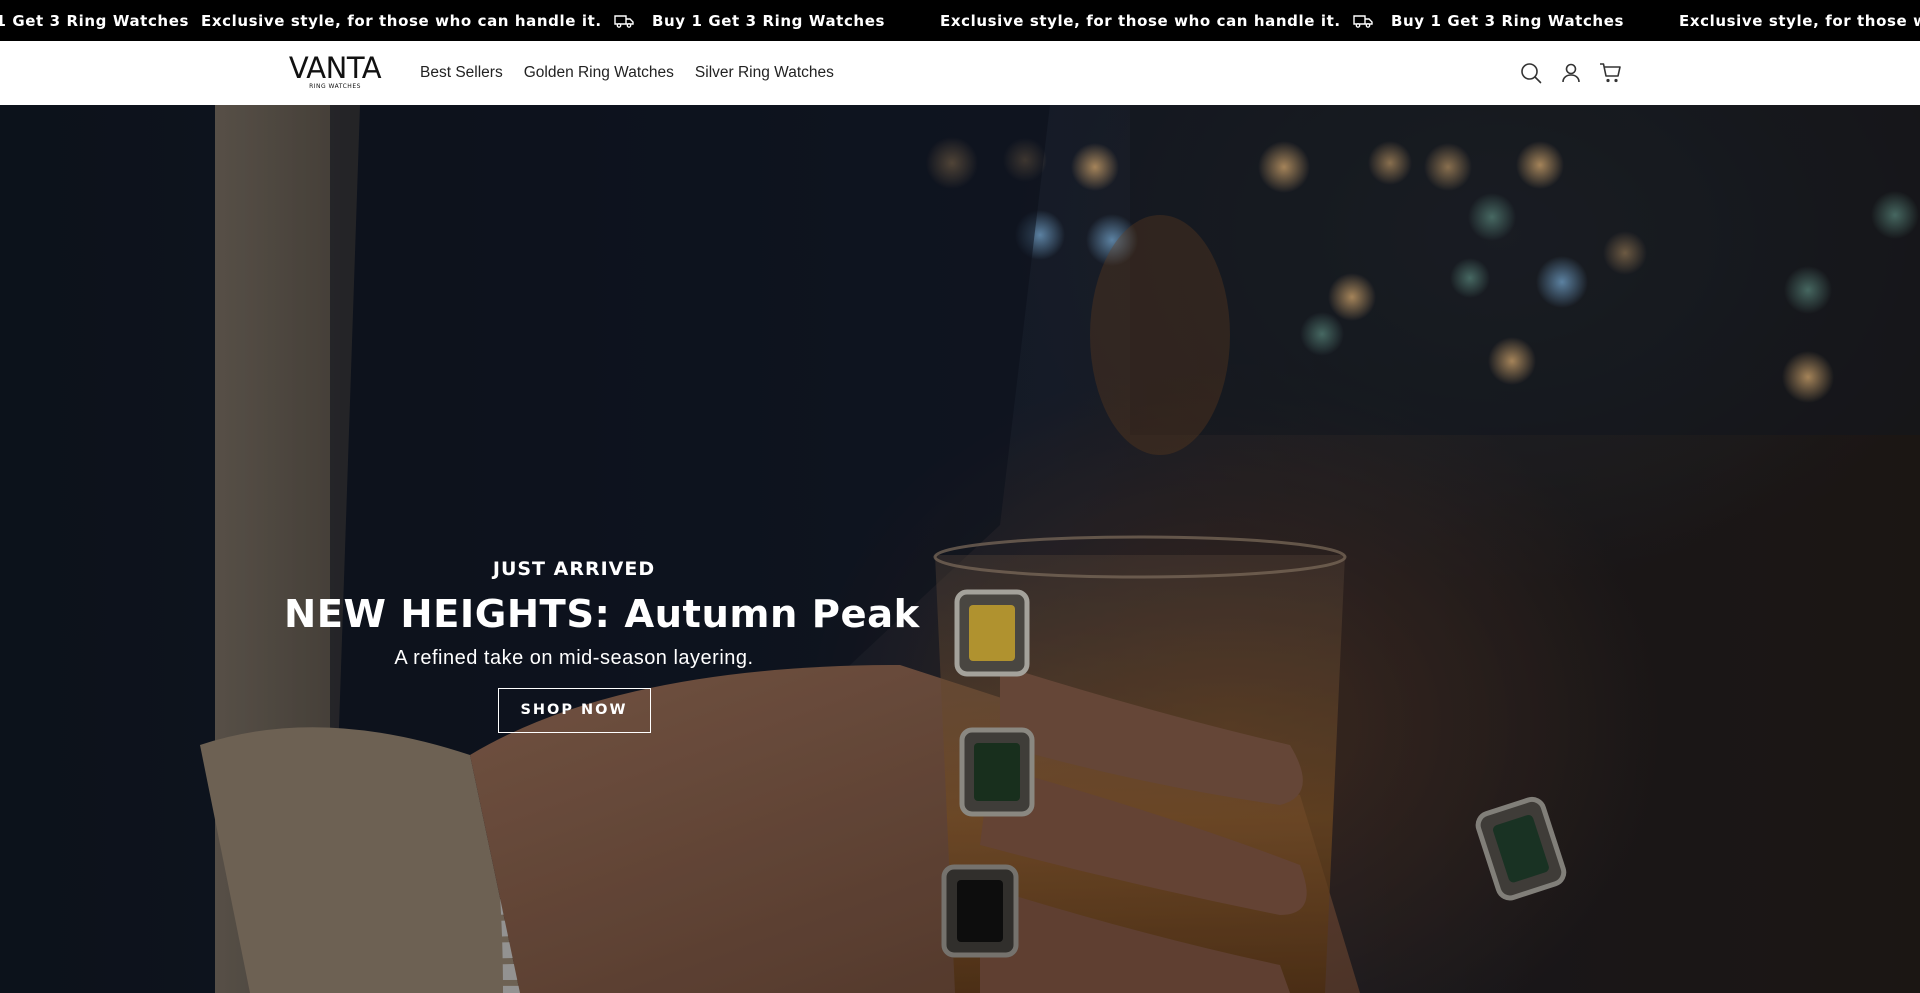 The image size is (1920, 993). I want to click on header-actions, so click(1577, 73).